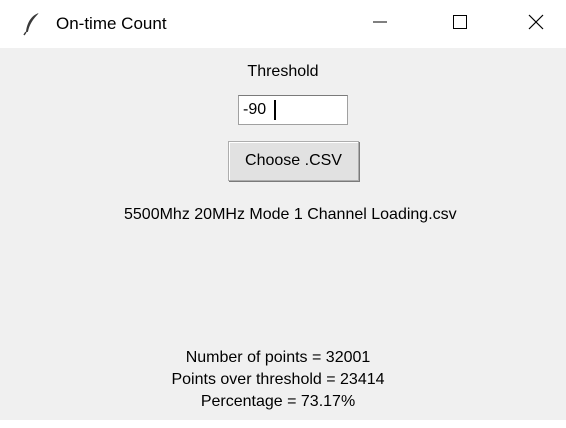 The image size is (566, 428). What do you see at coordinates (33, 24) in the screenshot?
I see `feather-icon` at bounding box center [33, 24].